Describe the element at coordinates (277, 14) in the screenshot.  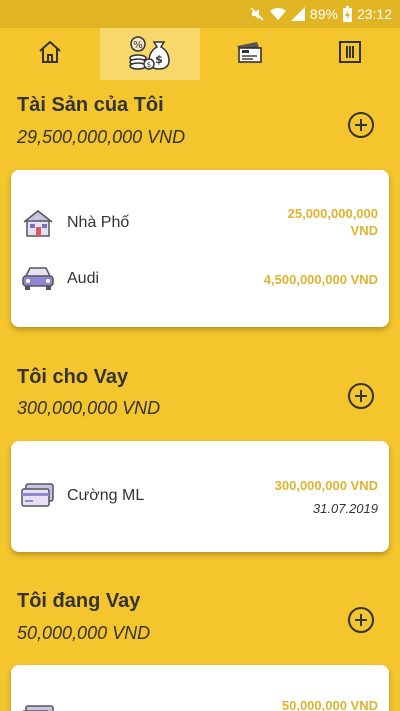
I see `wifi-icon` at that location.